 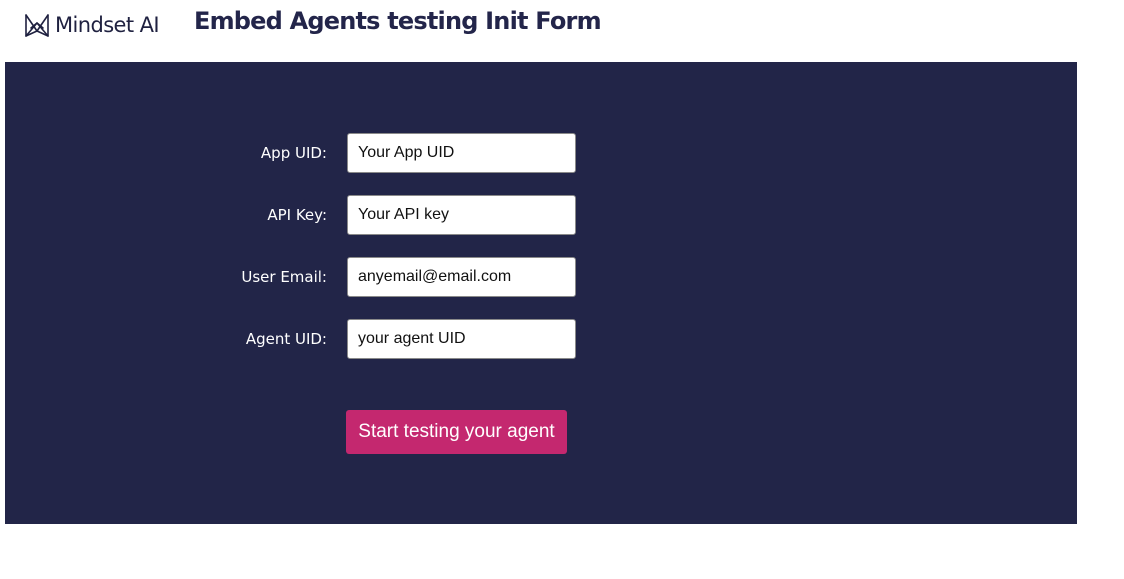 What do you see at coordinates (297, 215) in the screenshot?
I see `api-key-label: API Key:` at bounding box center [297, 215].